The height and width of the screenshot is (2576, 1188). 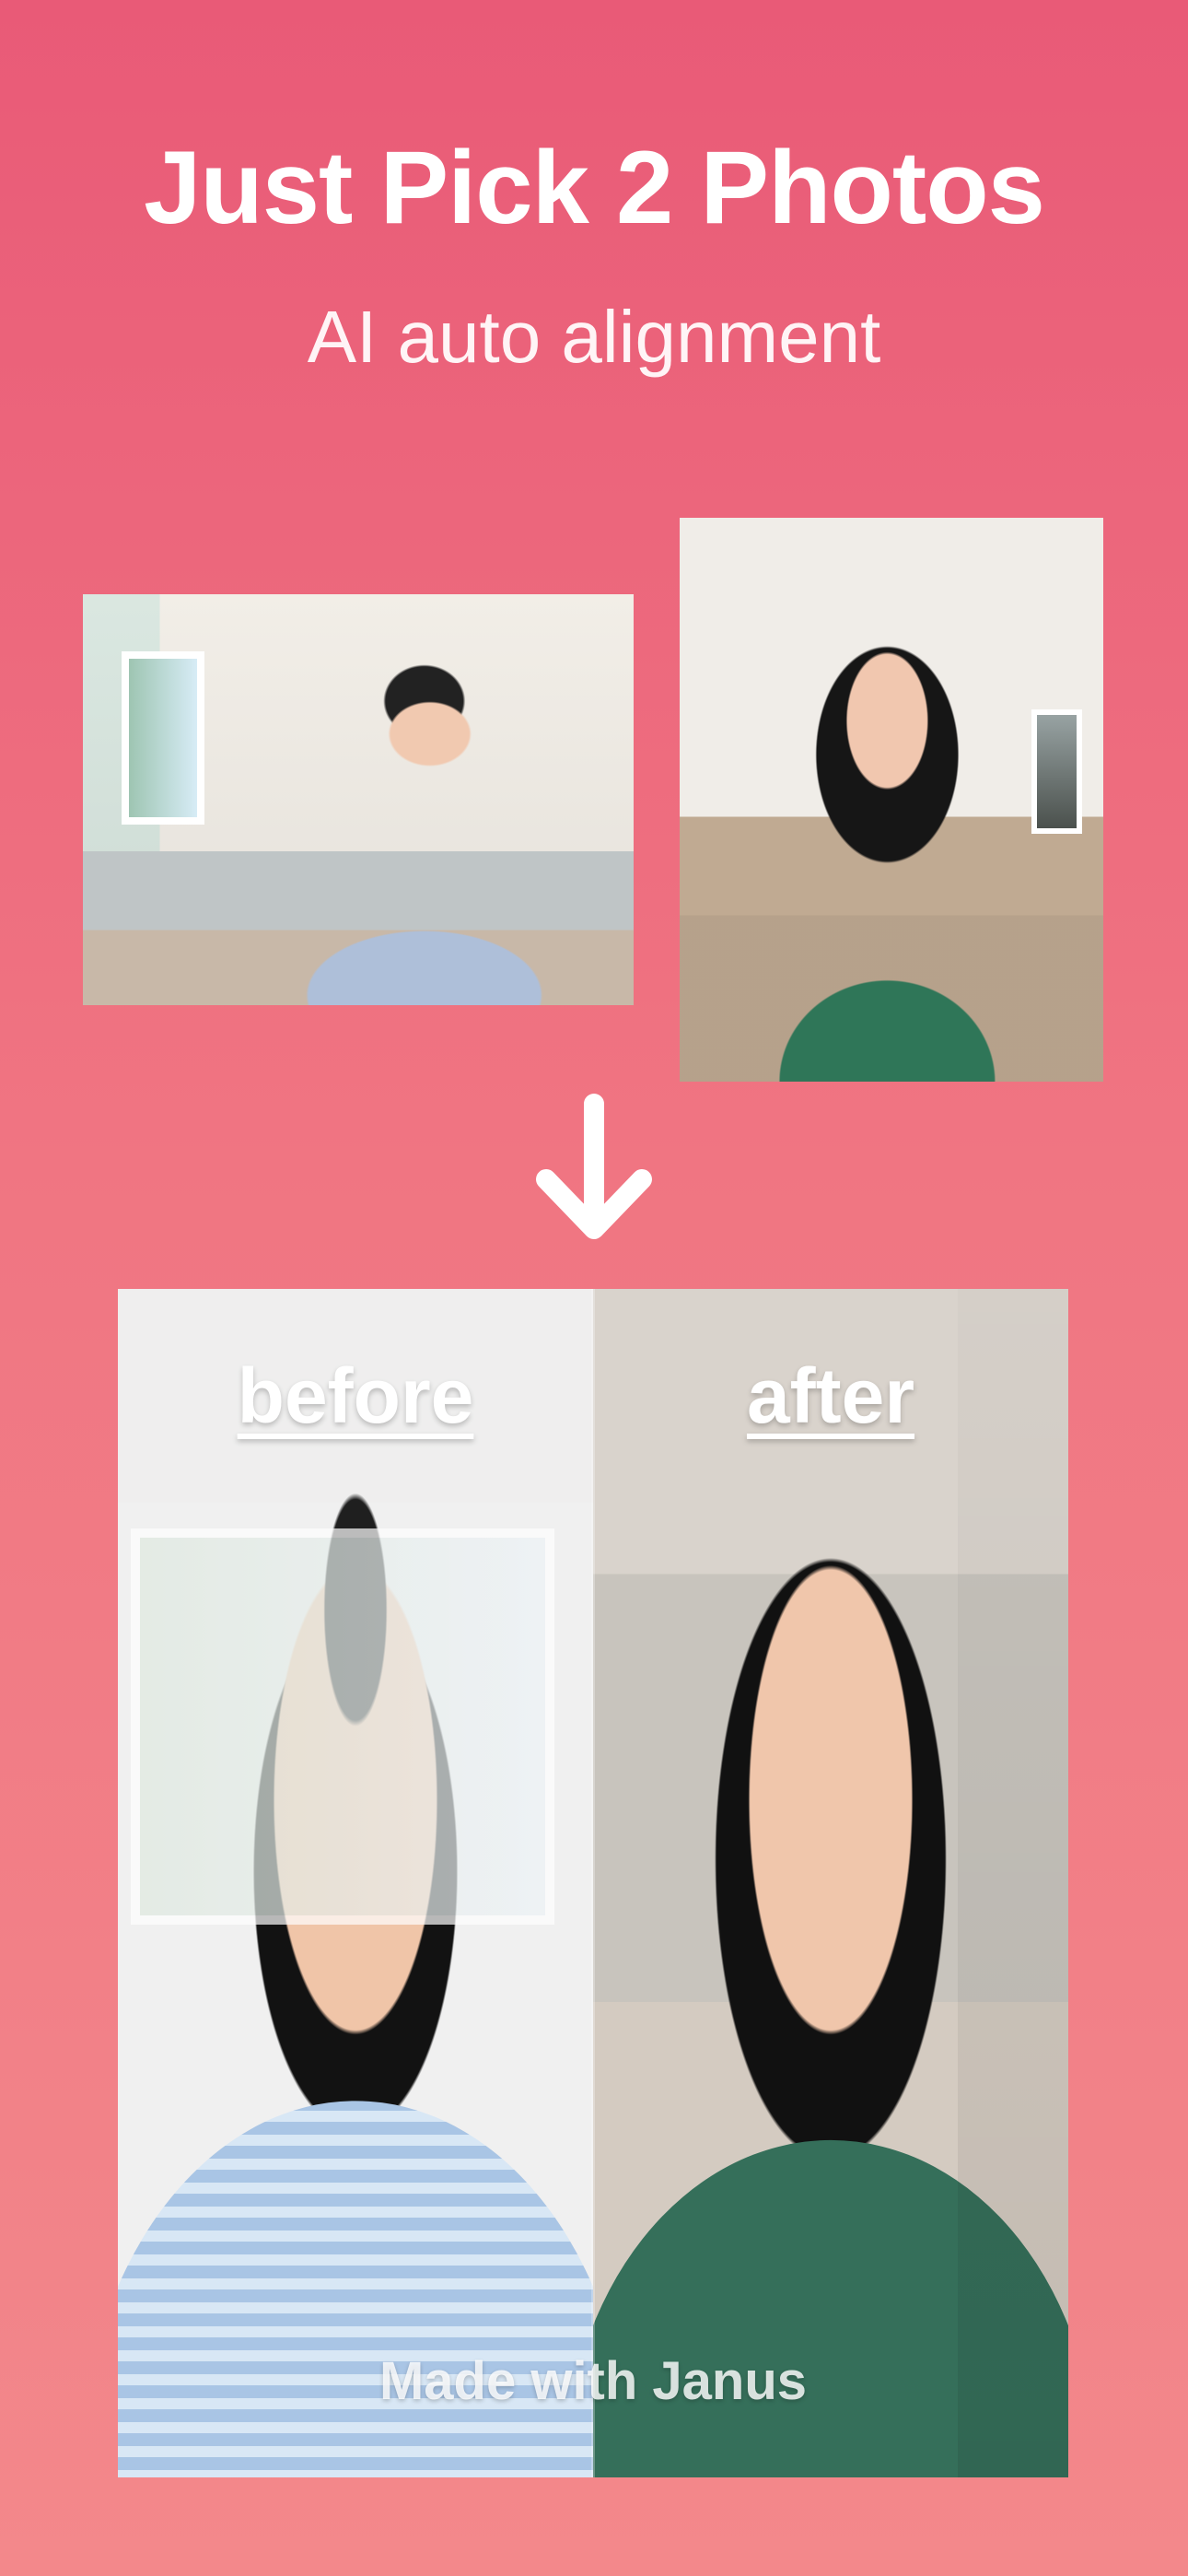 I want to click on comparison-divider, so click(x=593, y=1883).